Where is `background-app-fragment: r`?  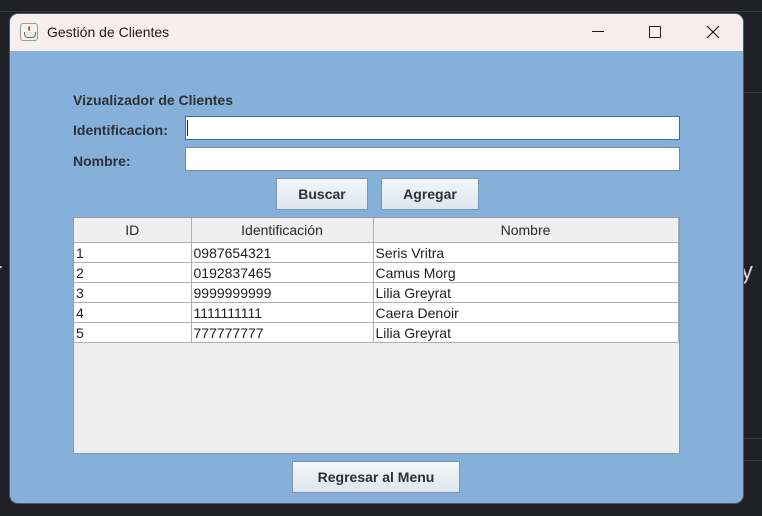
background-app-fragment: r is located at coordinates (1, 272).